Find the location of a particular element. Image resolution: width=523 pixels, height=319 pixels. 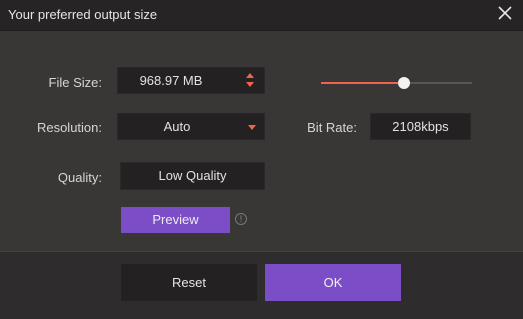

bit-rate-field: 2108kbps is located at coordinates (420, 126).